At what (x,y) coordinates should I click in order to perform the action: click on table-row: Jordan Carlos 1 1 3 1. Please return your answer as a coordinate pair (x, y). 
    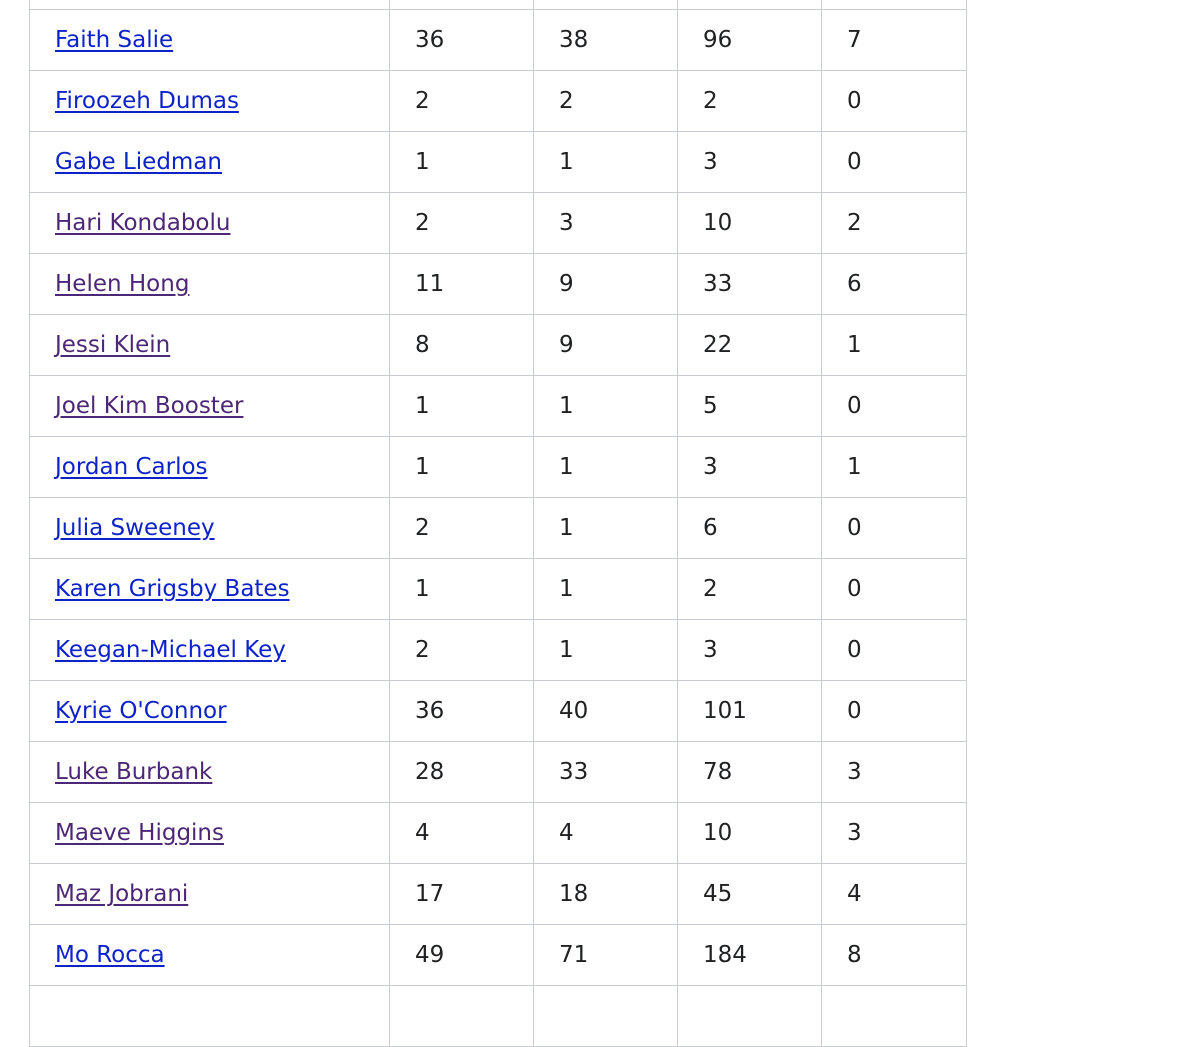
    Looking at the image, I should click on (498, 467).